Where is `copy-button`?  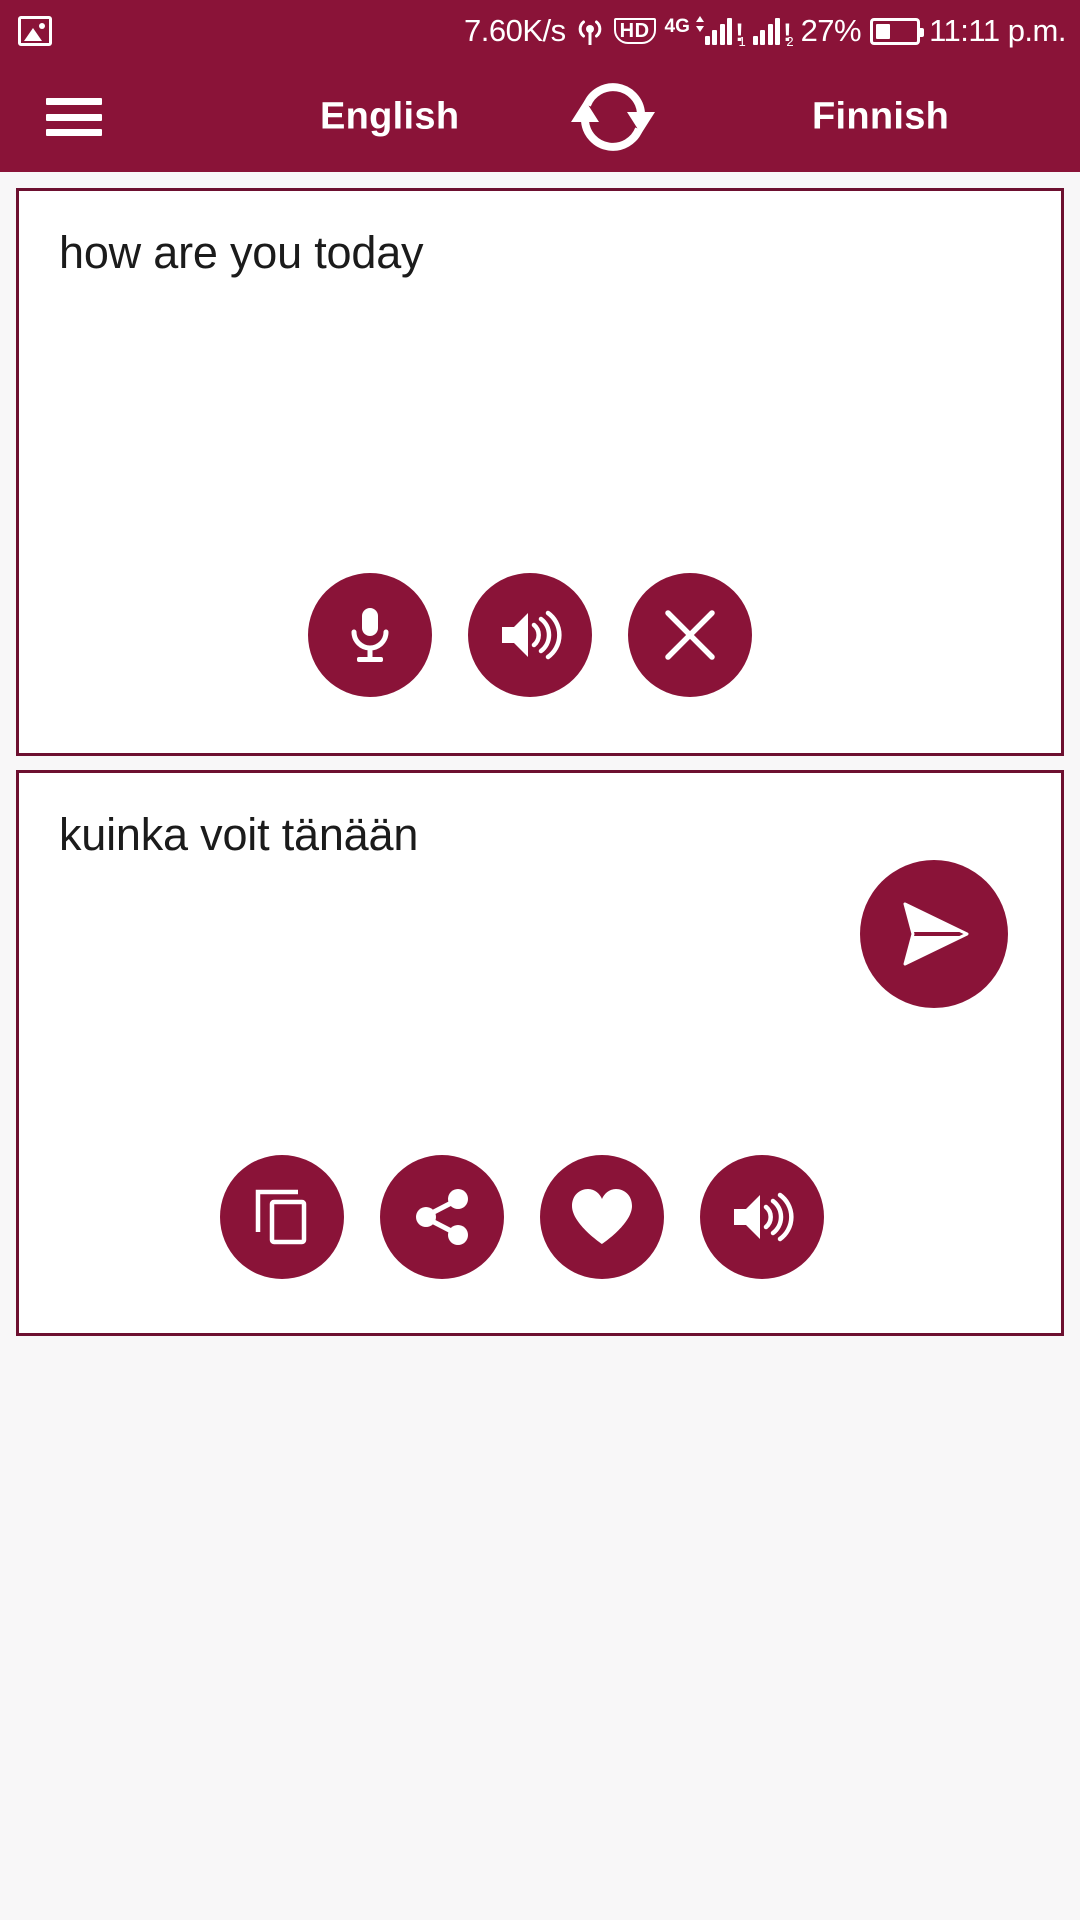
copy-button is located at coordinates (282, 1217).